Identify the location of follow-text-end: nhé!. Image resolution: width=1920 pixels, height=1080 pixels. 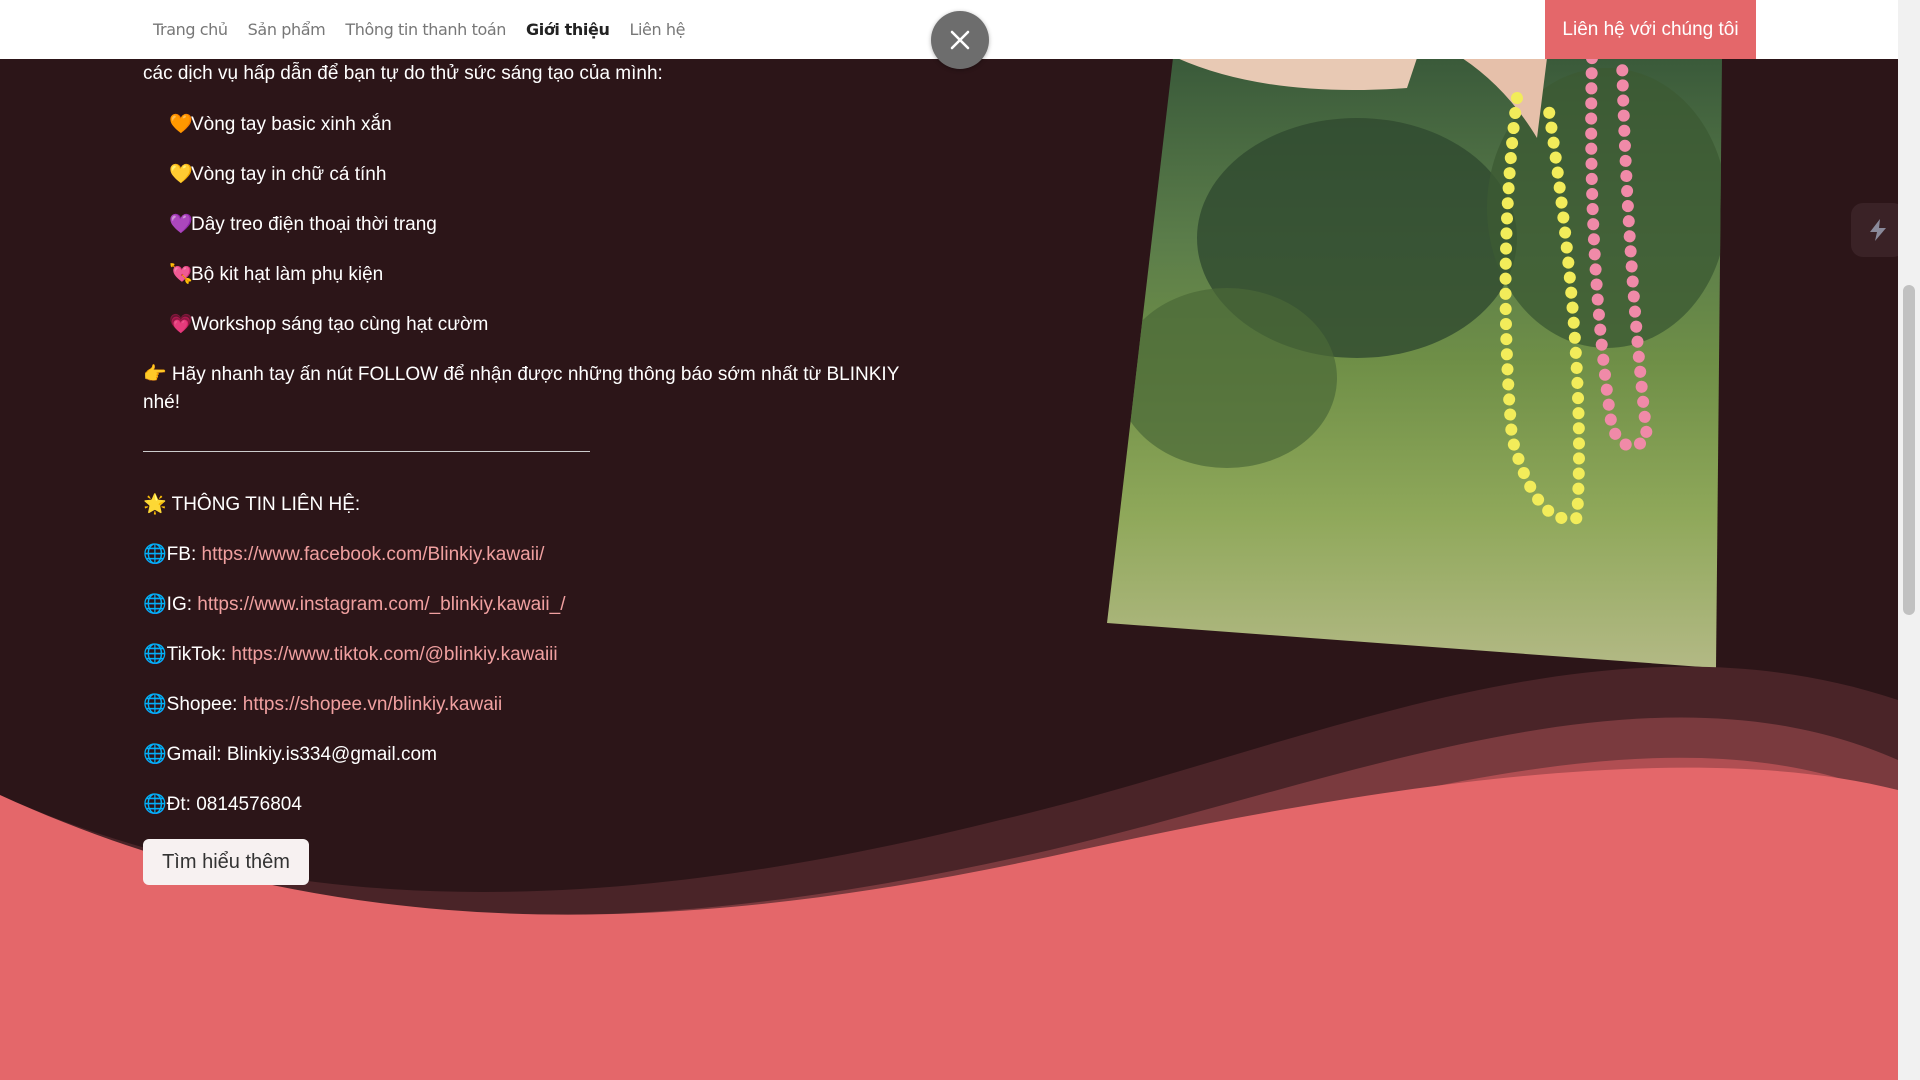
(161, 402).